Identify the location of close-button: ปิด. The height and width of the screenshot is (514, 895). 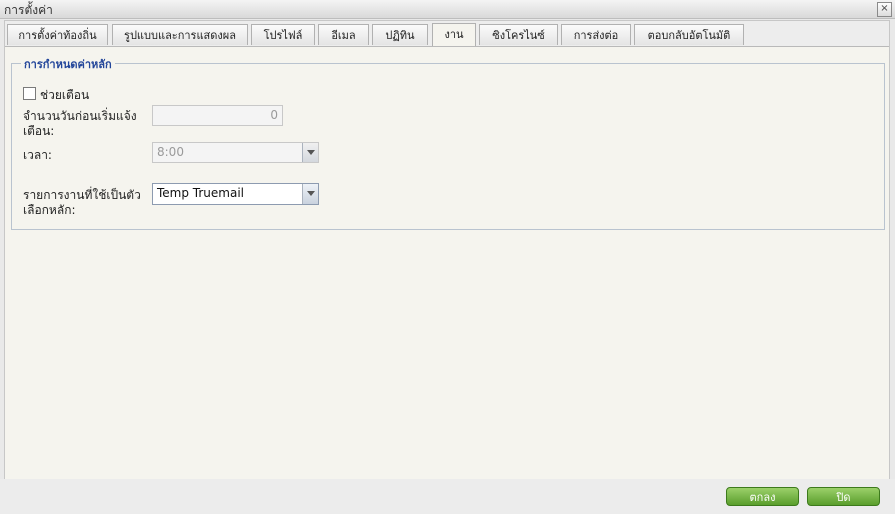
(843, 496).